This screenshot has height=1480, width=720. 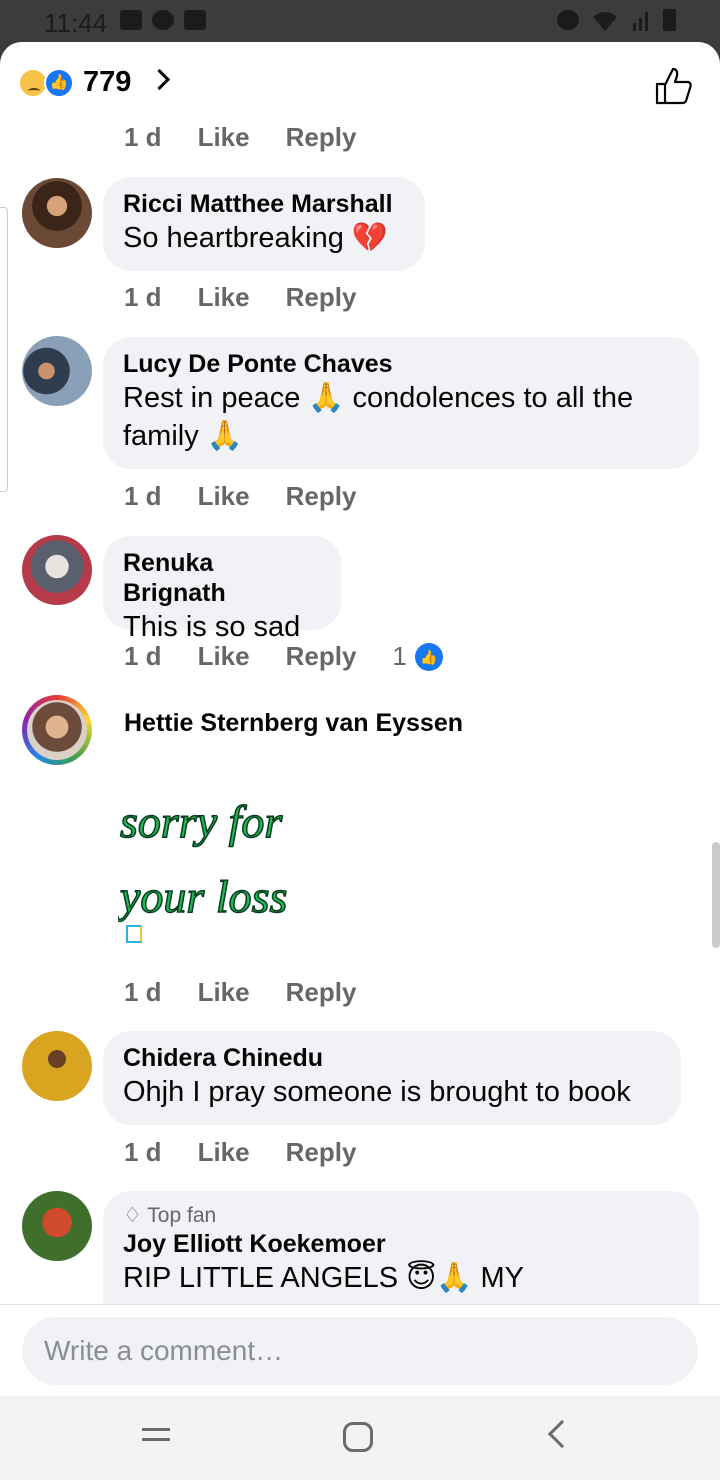 What do you see at coordinates (76, 23) in the screenshot?
I see `status-time: 11:44` at bounding box center [76, 23].